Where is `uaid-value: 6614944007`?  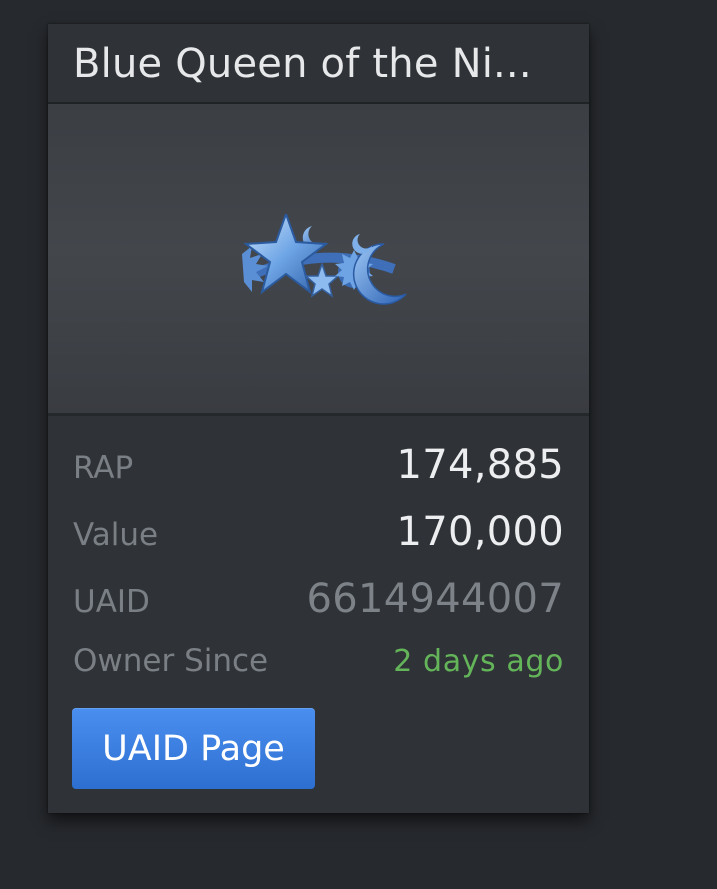
uaid-value: 6614944007 is located at coordinates (435, 599).